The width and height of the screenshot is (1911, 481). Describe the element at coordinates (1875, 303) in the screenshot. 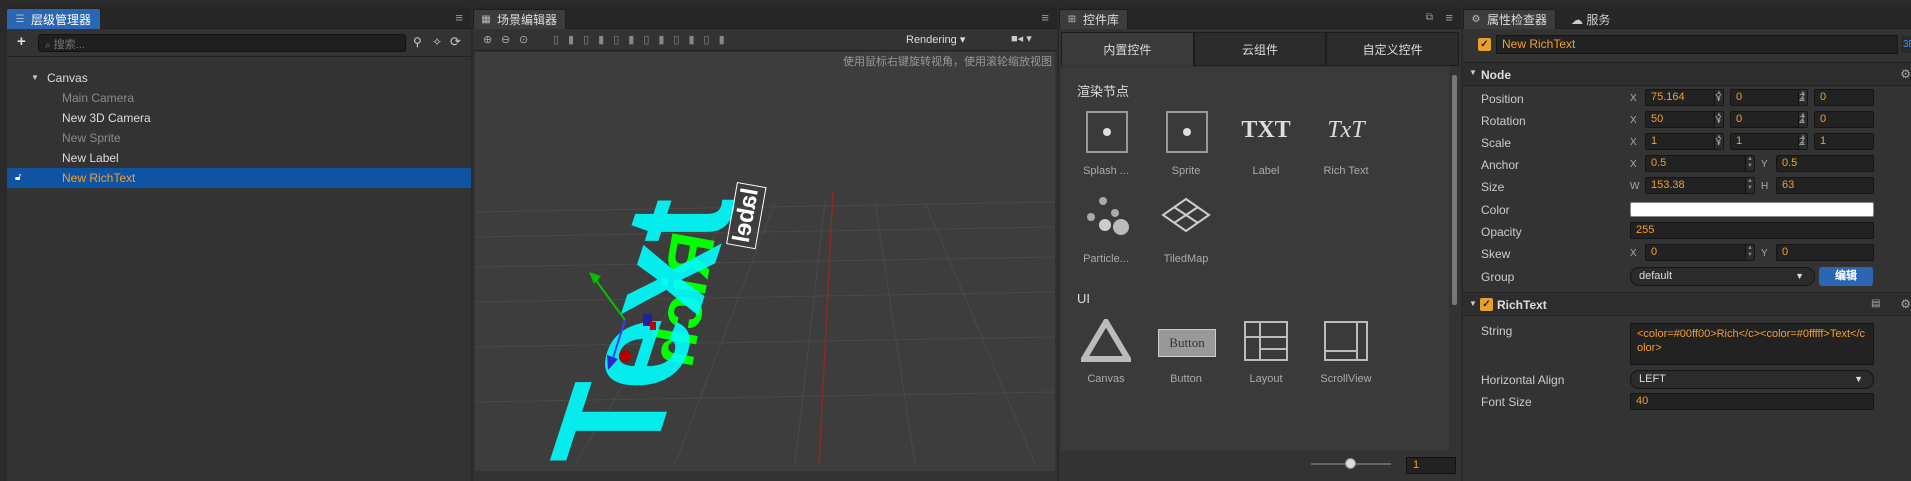

I see `book-icon: ▤` at that location.